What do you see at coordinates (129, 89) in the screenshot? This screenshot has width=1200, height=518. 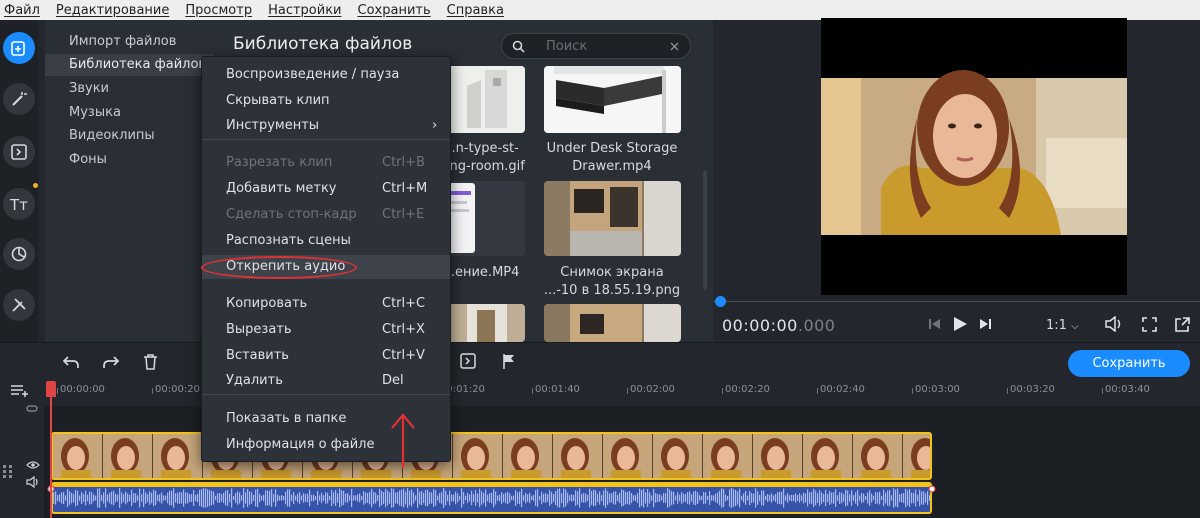 I see `sidebar-item-sounds: Звуки` at bounding box center [129, 89].